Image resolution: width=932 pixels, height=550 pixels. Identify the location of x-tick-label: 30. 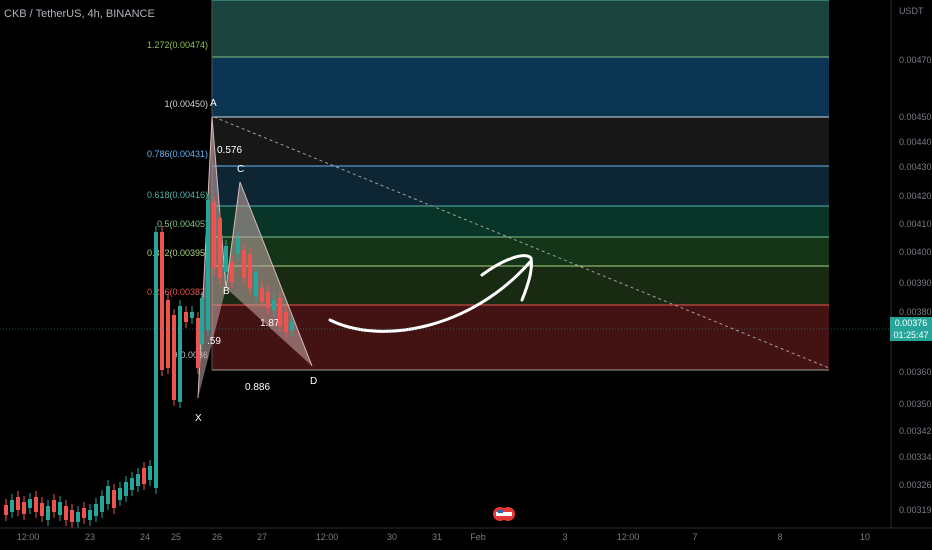
(392, 537).